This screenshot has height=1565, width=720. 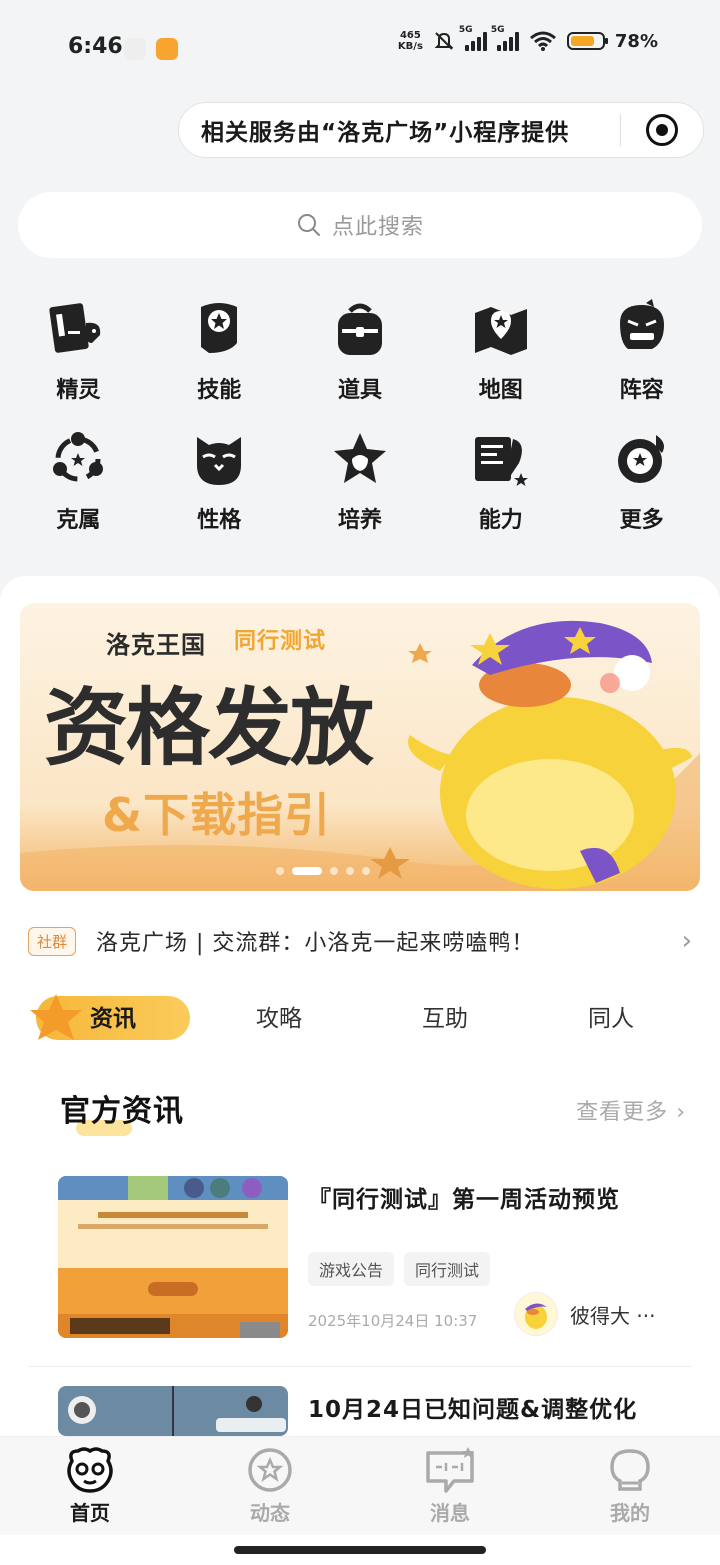 I want to click on news-title: 10月24日已知问题&调整优化, so click(x=473, y=1410).